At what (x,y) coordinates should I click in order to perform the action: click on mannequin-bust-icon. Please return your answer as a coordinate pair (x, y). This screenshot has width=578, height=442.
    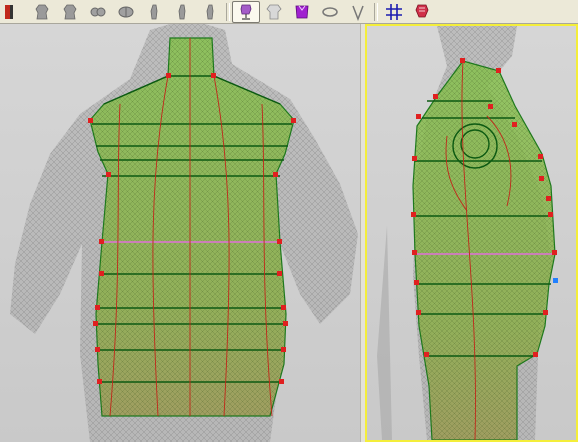
    Looking at the image, I should click on (98, 11).